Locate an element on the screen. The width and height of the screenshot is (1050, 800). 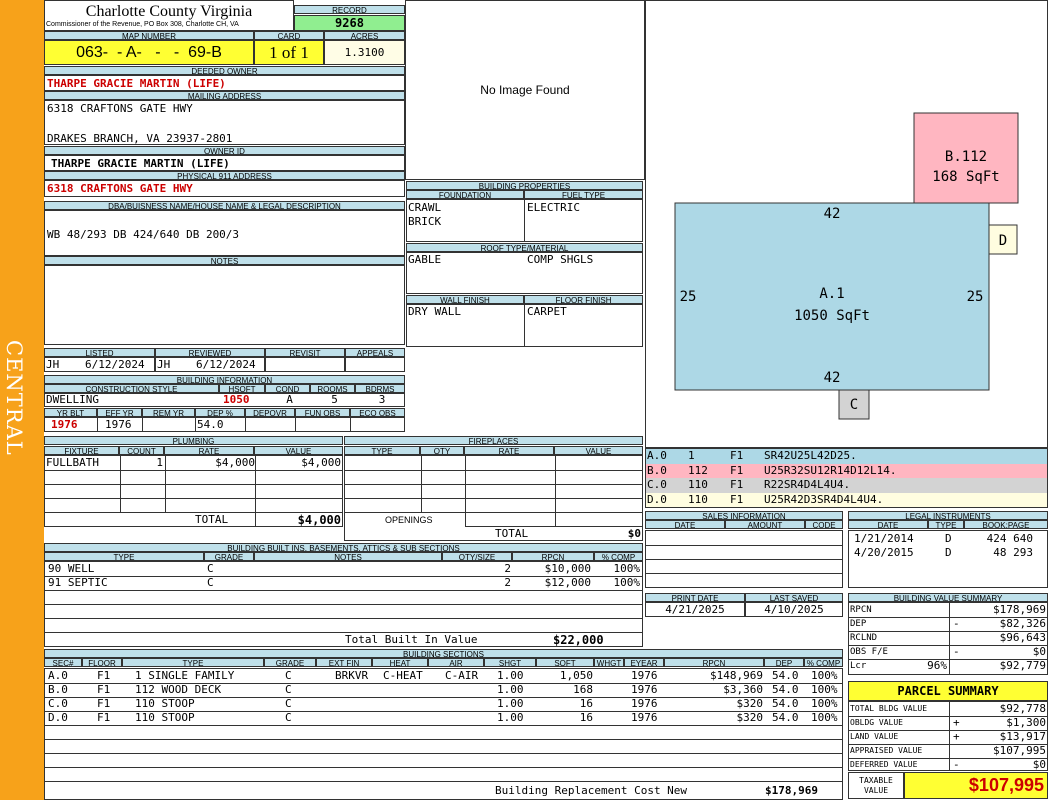
year-row: 1976 1976 54.0 is located at coordinates (224, 424).